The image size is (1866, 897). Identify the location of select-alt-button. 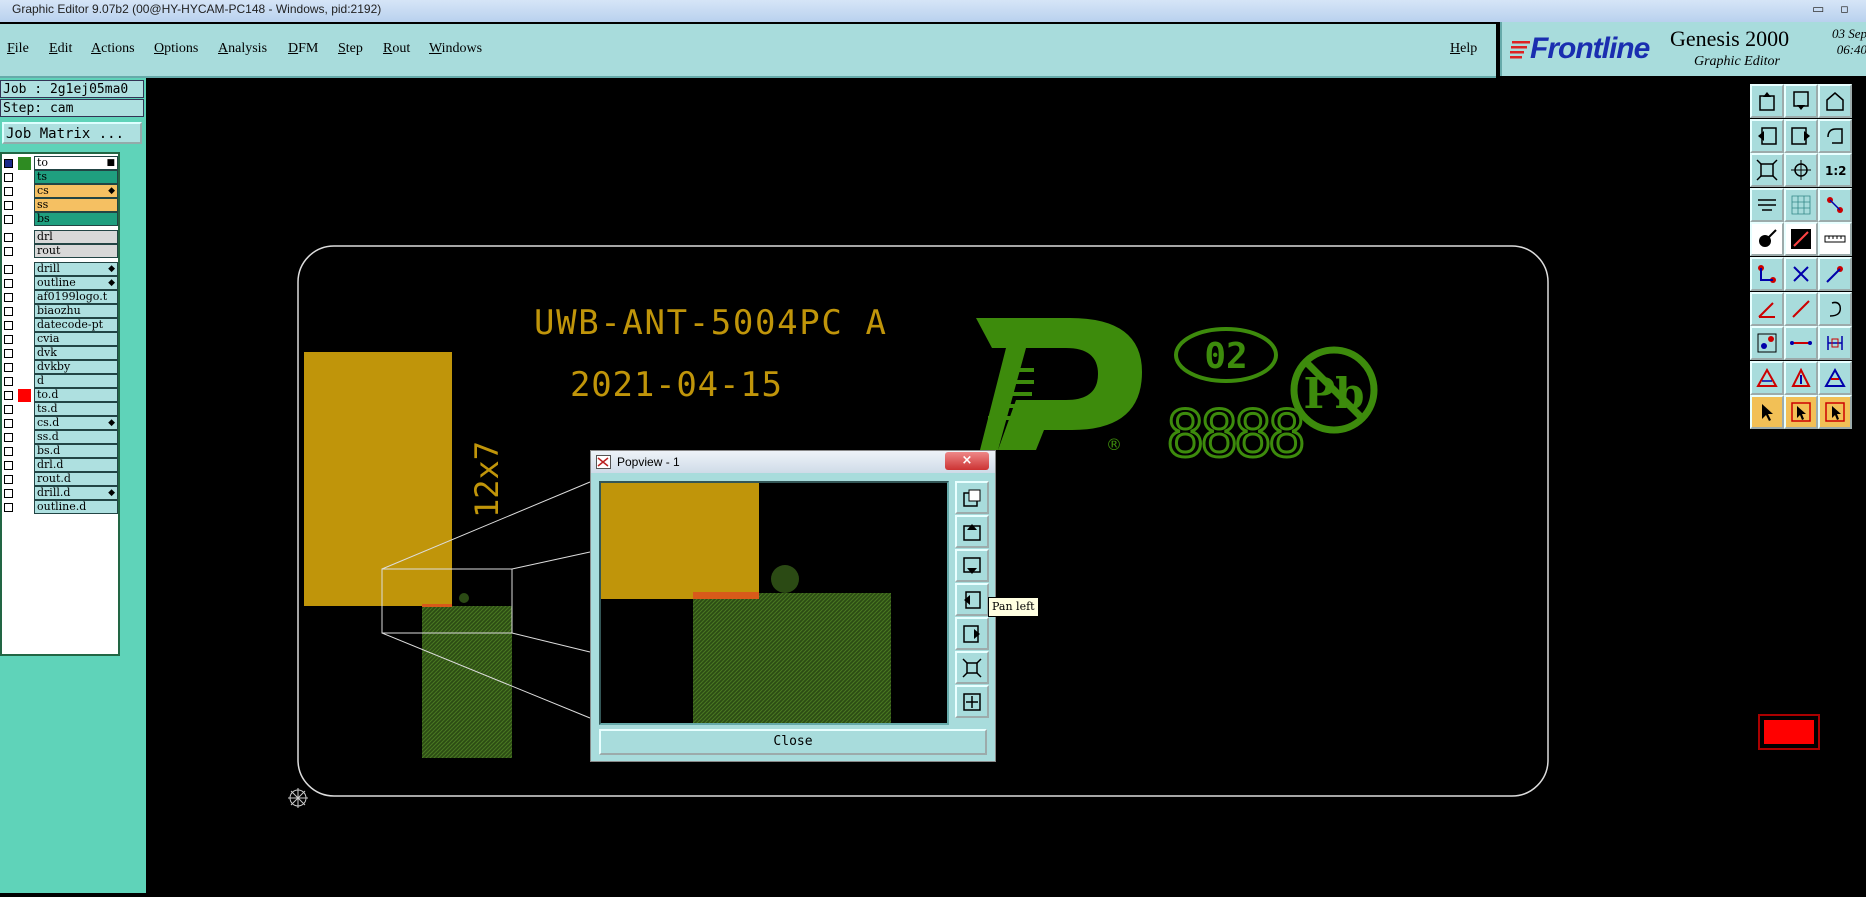
(1801, 412).